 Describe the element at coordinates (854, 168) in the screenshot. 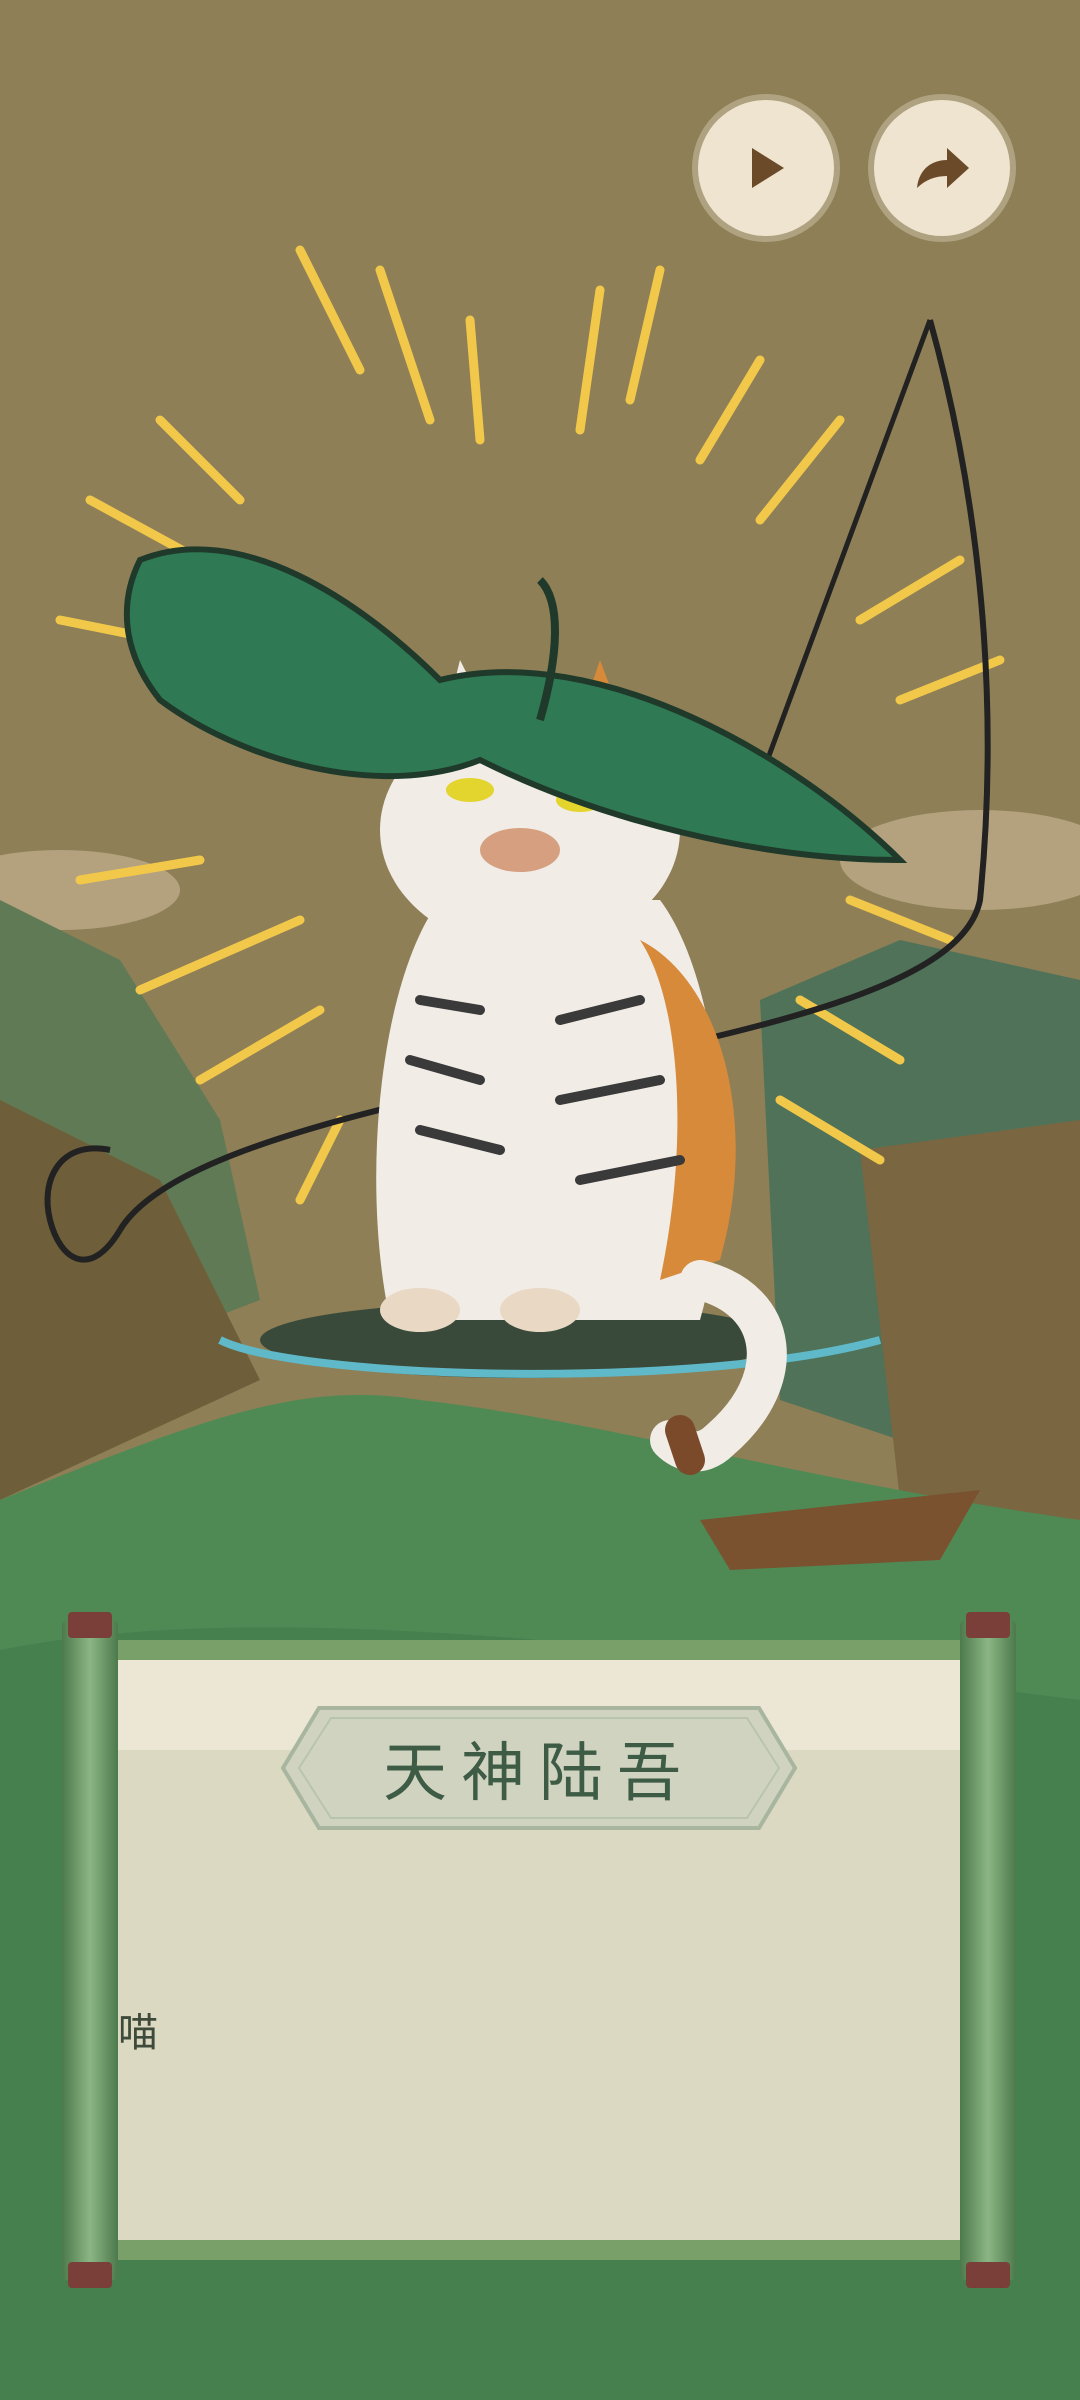

I see `top-controls` at that location.